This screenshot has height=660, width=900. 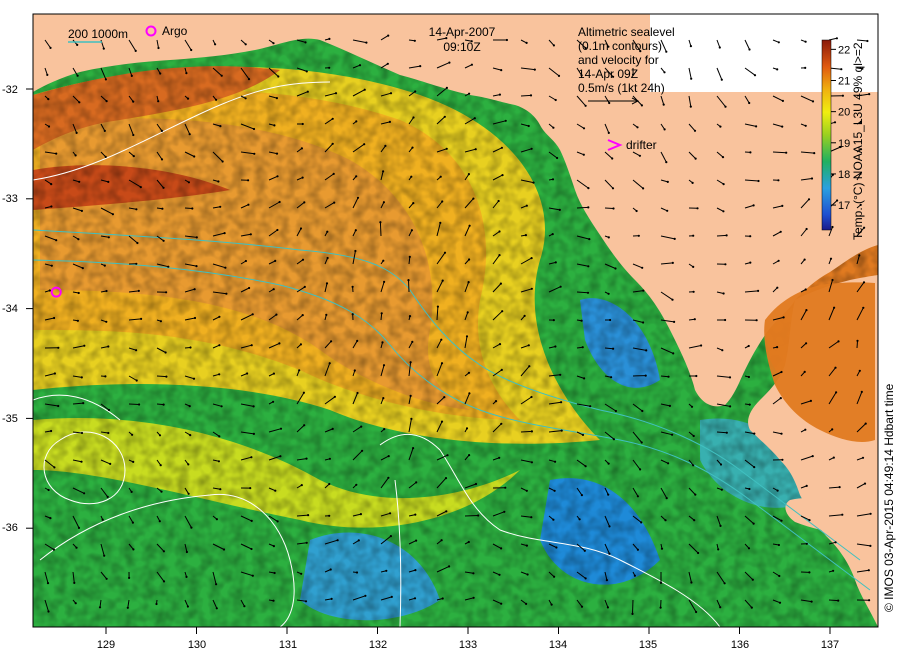 What do you see at coordinates (558, 645) in the screenshot?
I see `x-tick-label: 134` at bounding box center [558, 645].